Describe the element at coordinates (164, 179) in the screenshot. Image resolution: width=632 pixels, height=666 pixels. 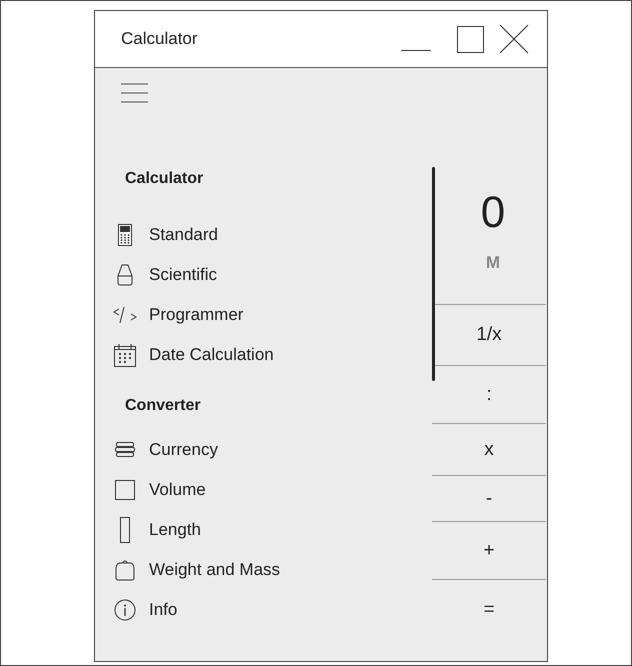
I see `section-heading: Calculator` at that location.